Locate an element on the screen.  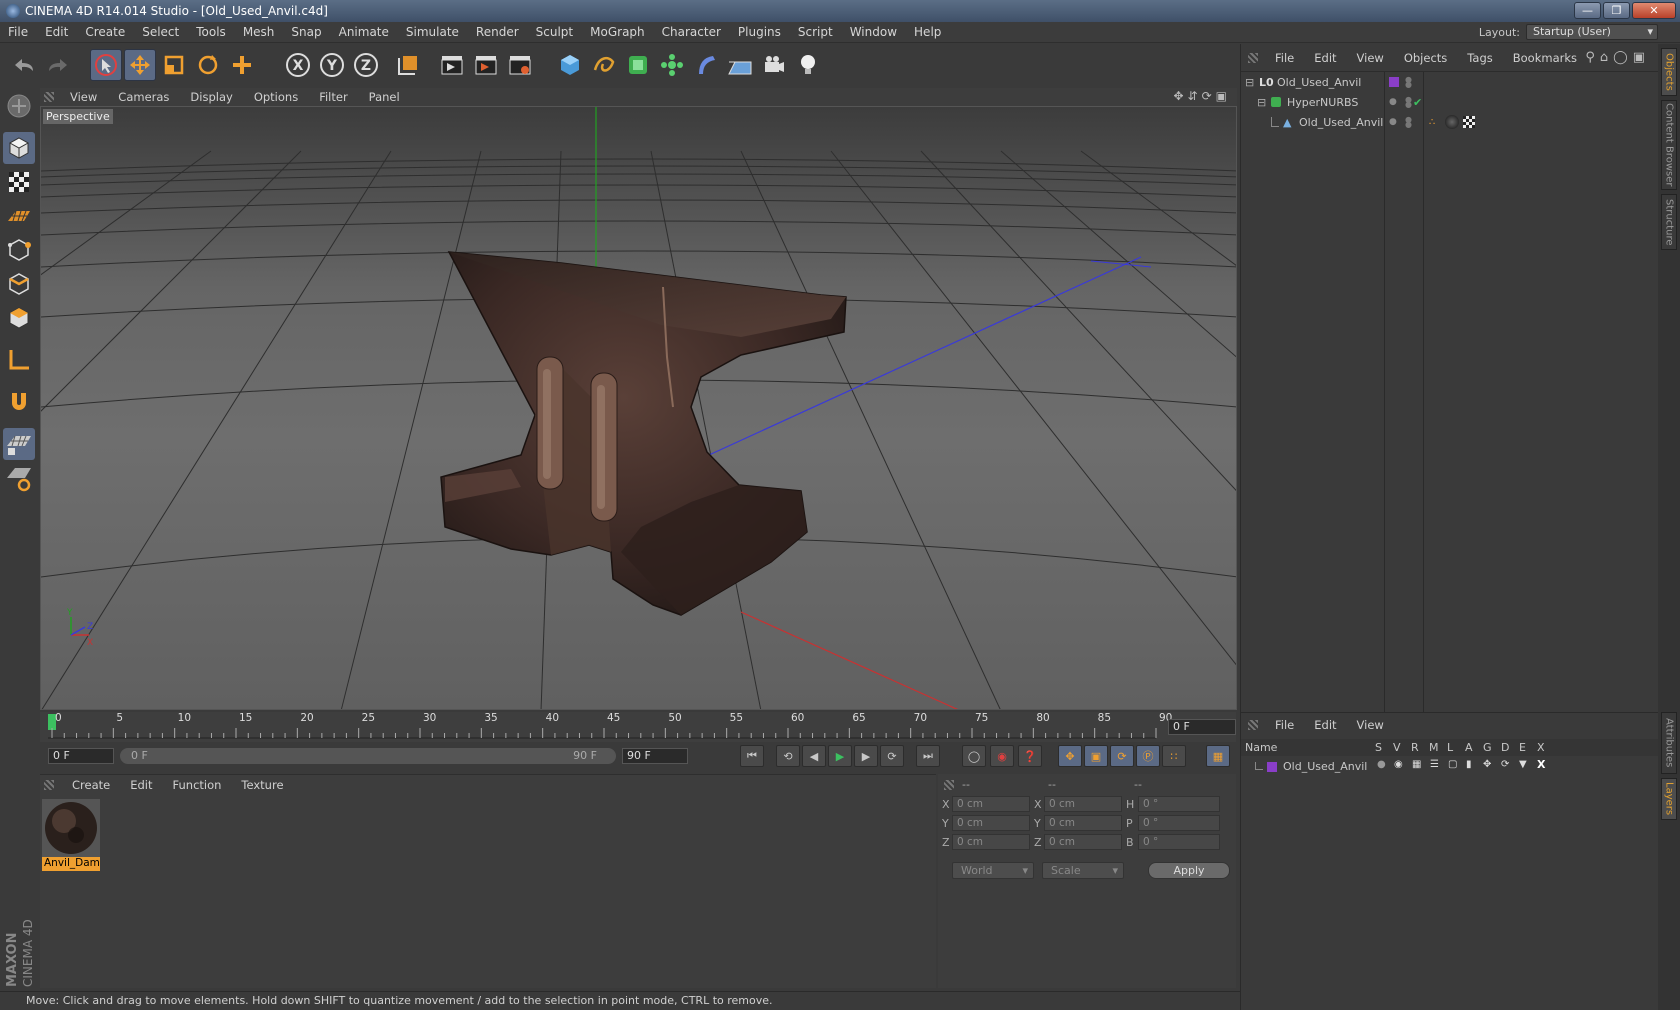
prev-key-button: ⟲ is located at coordinates (788, 756).